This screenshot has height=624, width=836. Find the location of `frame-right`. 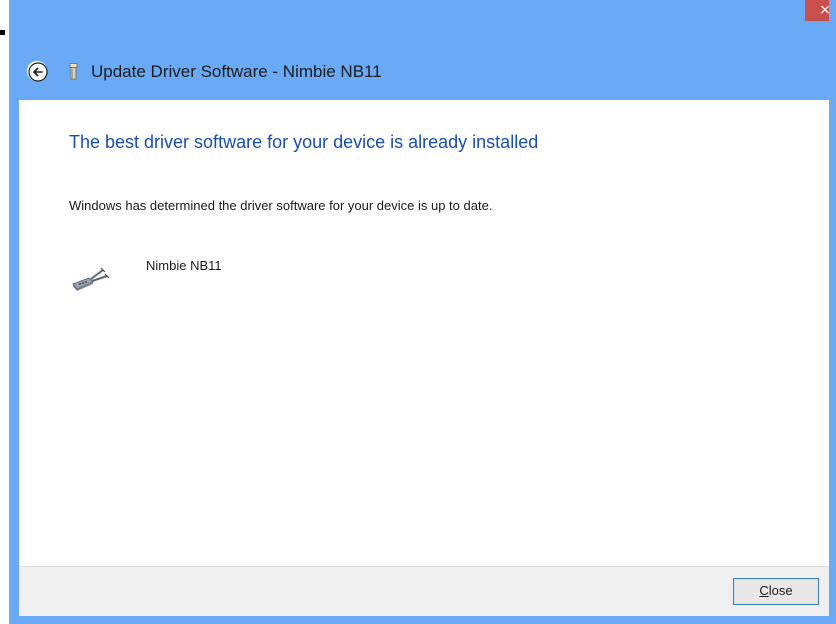

frame-right is located at coordinates (832, 312).